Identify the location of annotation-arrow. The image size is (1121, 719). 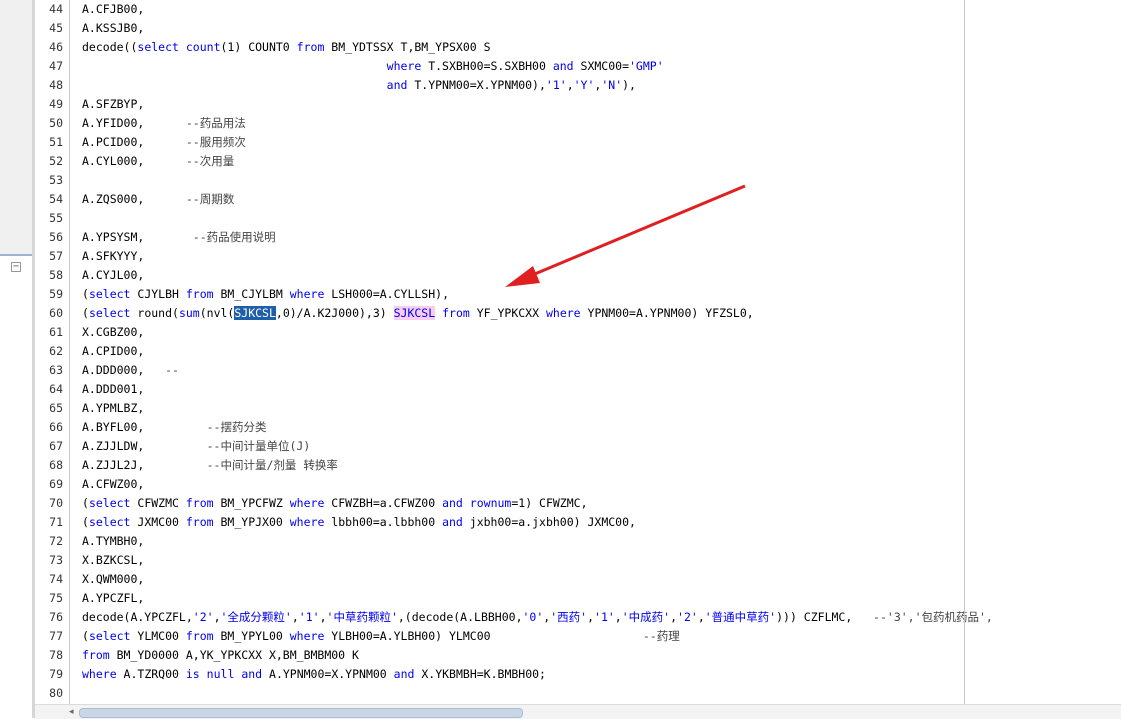
(625, 235).